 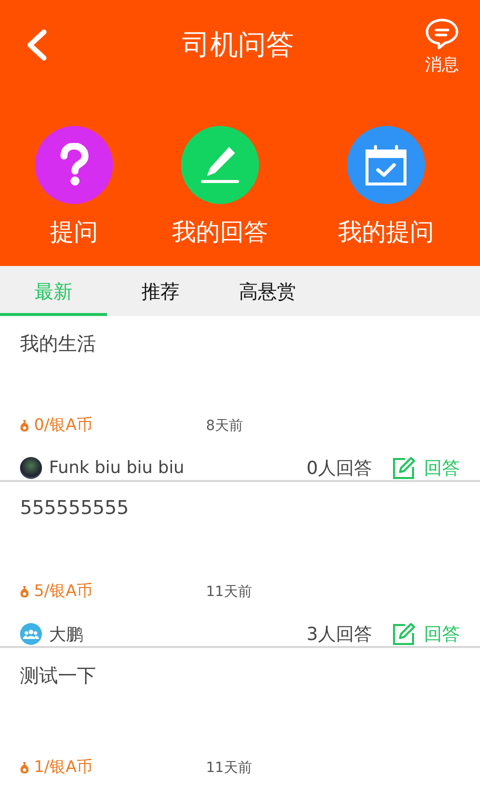 What do you see at coordinates (53, 291) in the screenshot?
I see `tab: 最新` at bounding box center [53, 291].